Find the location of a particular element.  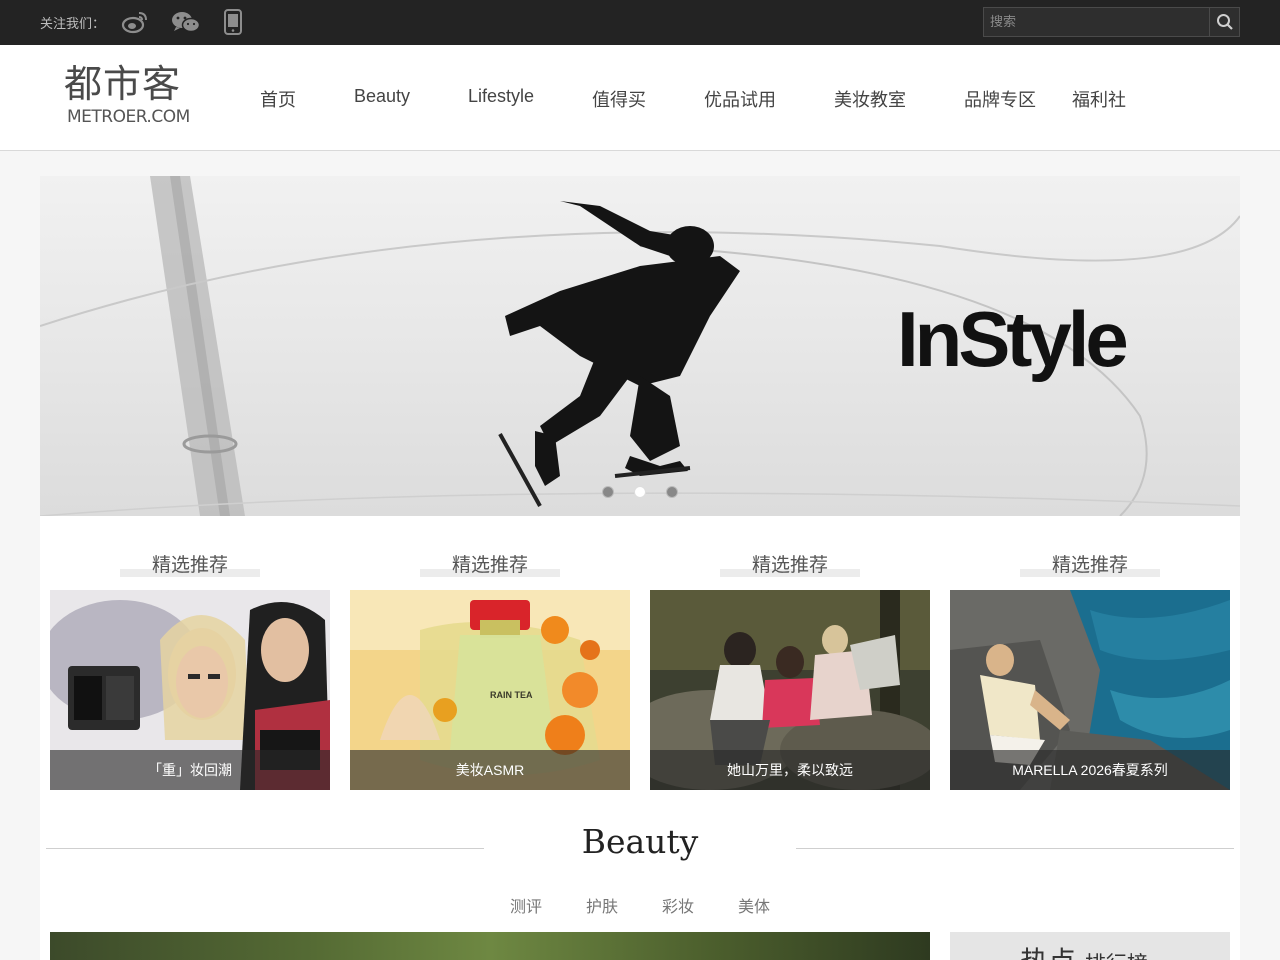

hot-ranking-panel: 热点 排行榜 is located at coordinates (1090, 946).